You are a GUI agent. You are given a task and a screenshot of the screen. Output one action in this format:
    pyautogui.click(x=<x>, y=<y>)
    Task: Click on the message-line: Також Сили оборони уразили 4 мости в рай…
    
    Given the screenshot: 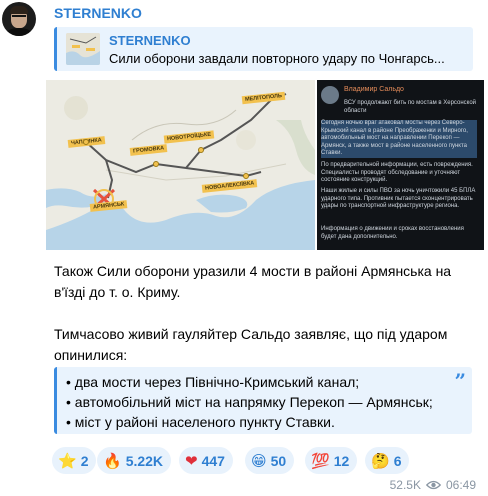 What is the action you would take?
    pyautogui.click(x=253, y=271)
    